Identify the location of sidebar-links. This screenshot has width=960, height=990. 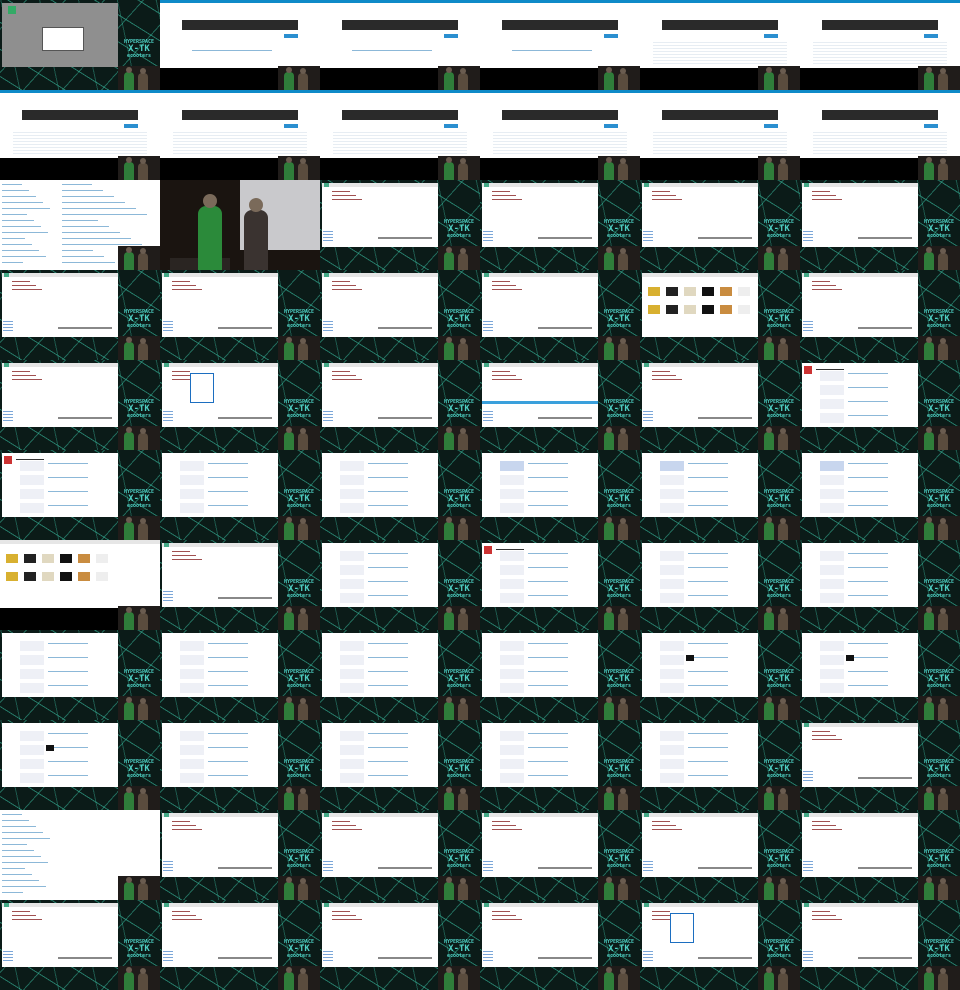
(328, 956).